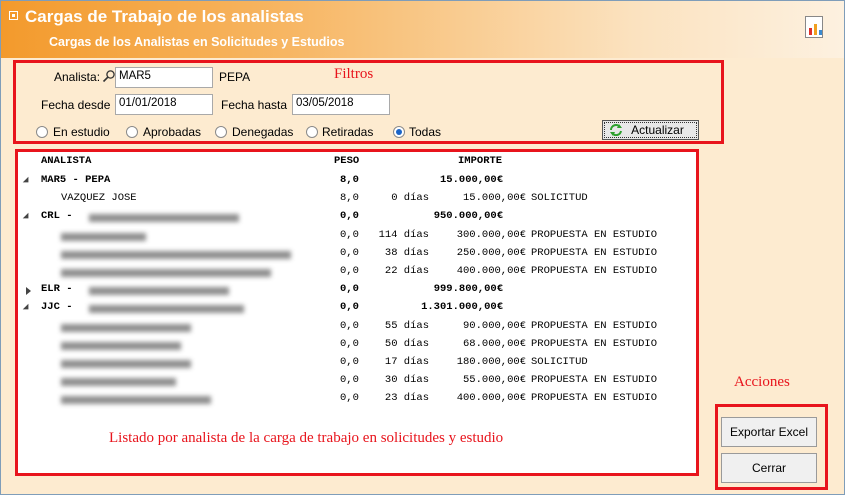 This screenshot has width=845, height=495. I want to click on fecha-hasta-input: 03/05/2018, so click(341, 104).